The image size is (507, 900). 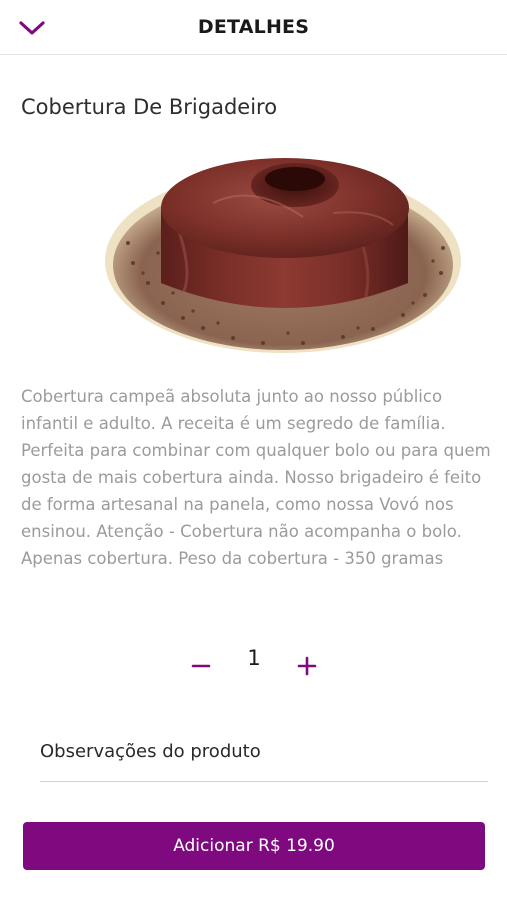 I want to click on quantity-stepper: 1, so click(x=253, y=663).